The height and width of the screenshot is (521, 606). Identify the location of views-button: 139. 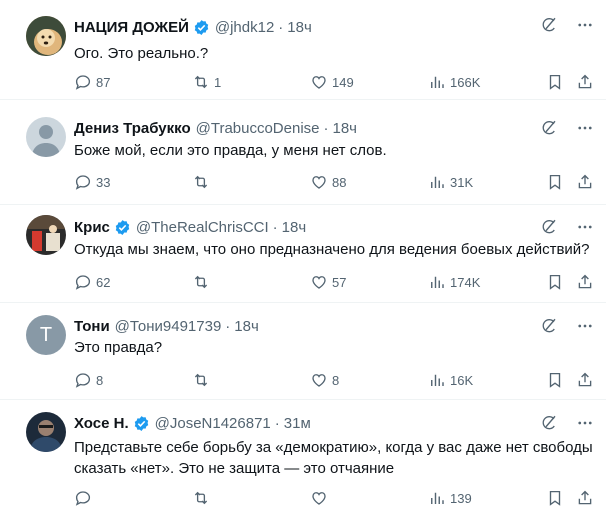
(450, 498).